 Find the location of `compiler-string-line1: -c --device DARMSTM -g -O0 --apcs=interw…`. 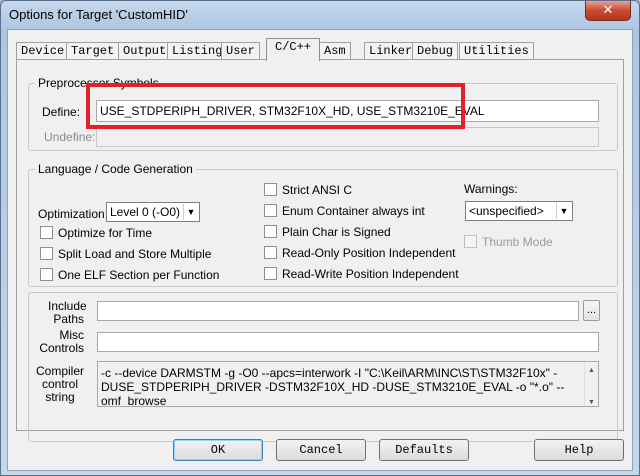

compiler-string-line1: -c --device DARMSTM -g -O0 --apcs=interw… is located at coordinates (329, 373).